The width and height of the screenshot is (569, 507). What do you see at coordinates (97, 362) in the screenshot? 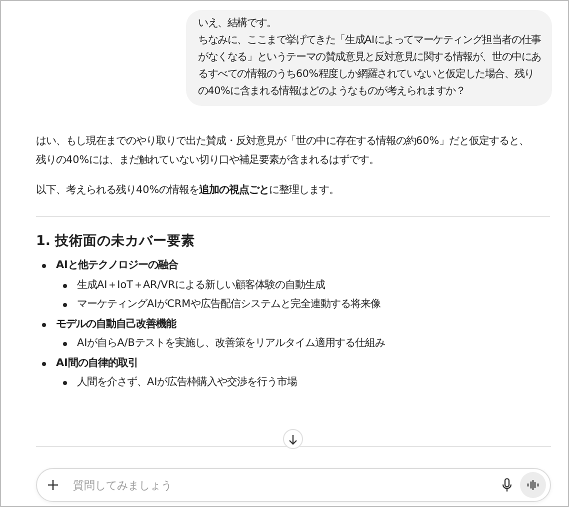
I see `list-heading: AI間の自律的取引` at bounding box center [97, 362].